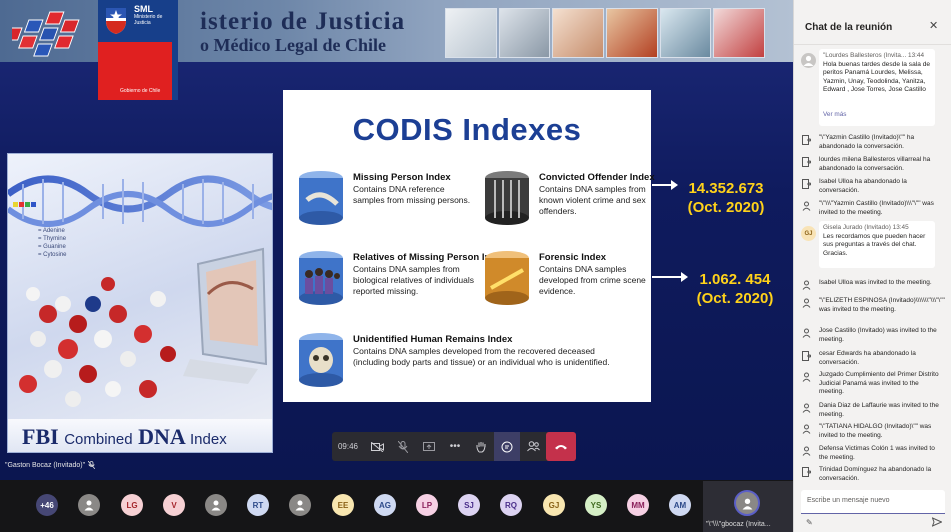  I want to click on participant-avatar: SJ, so click(469, 505).